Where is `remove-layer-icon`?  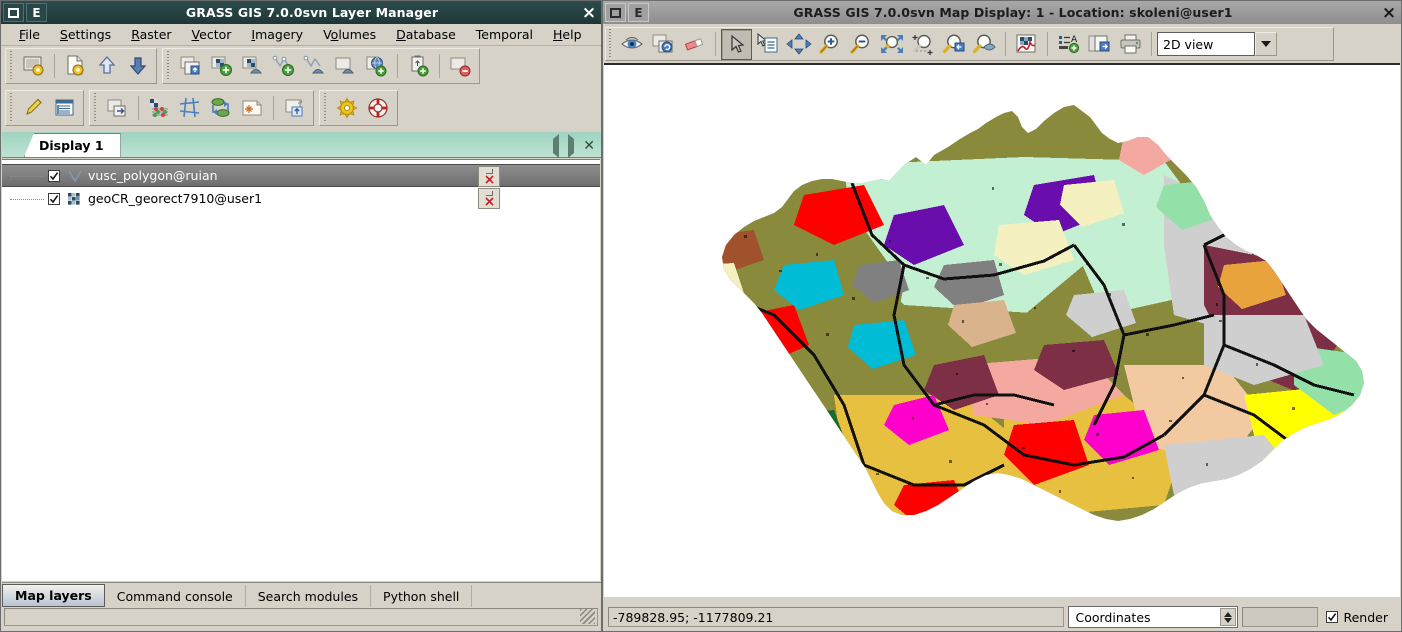 remove-layer-icon is located at coordinates (460, 66).